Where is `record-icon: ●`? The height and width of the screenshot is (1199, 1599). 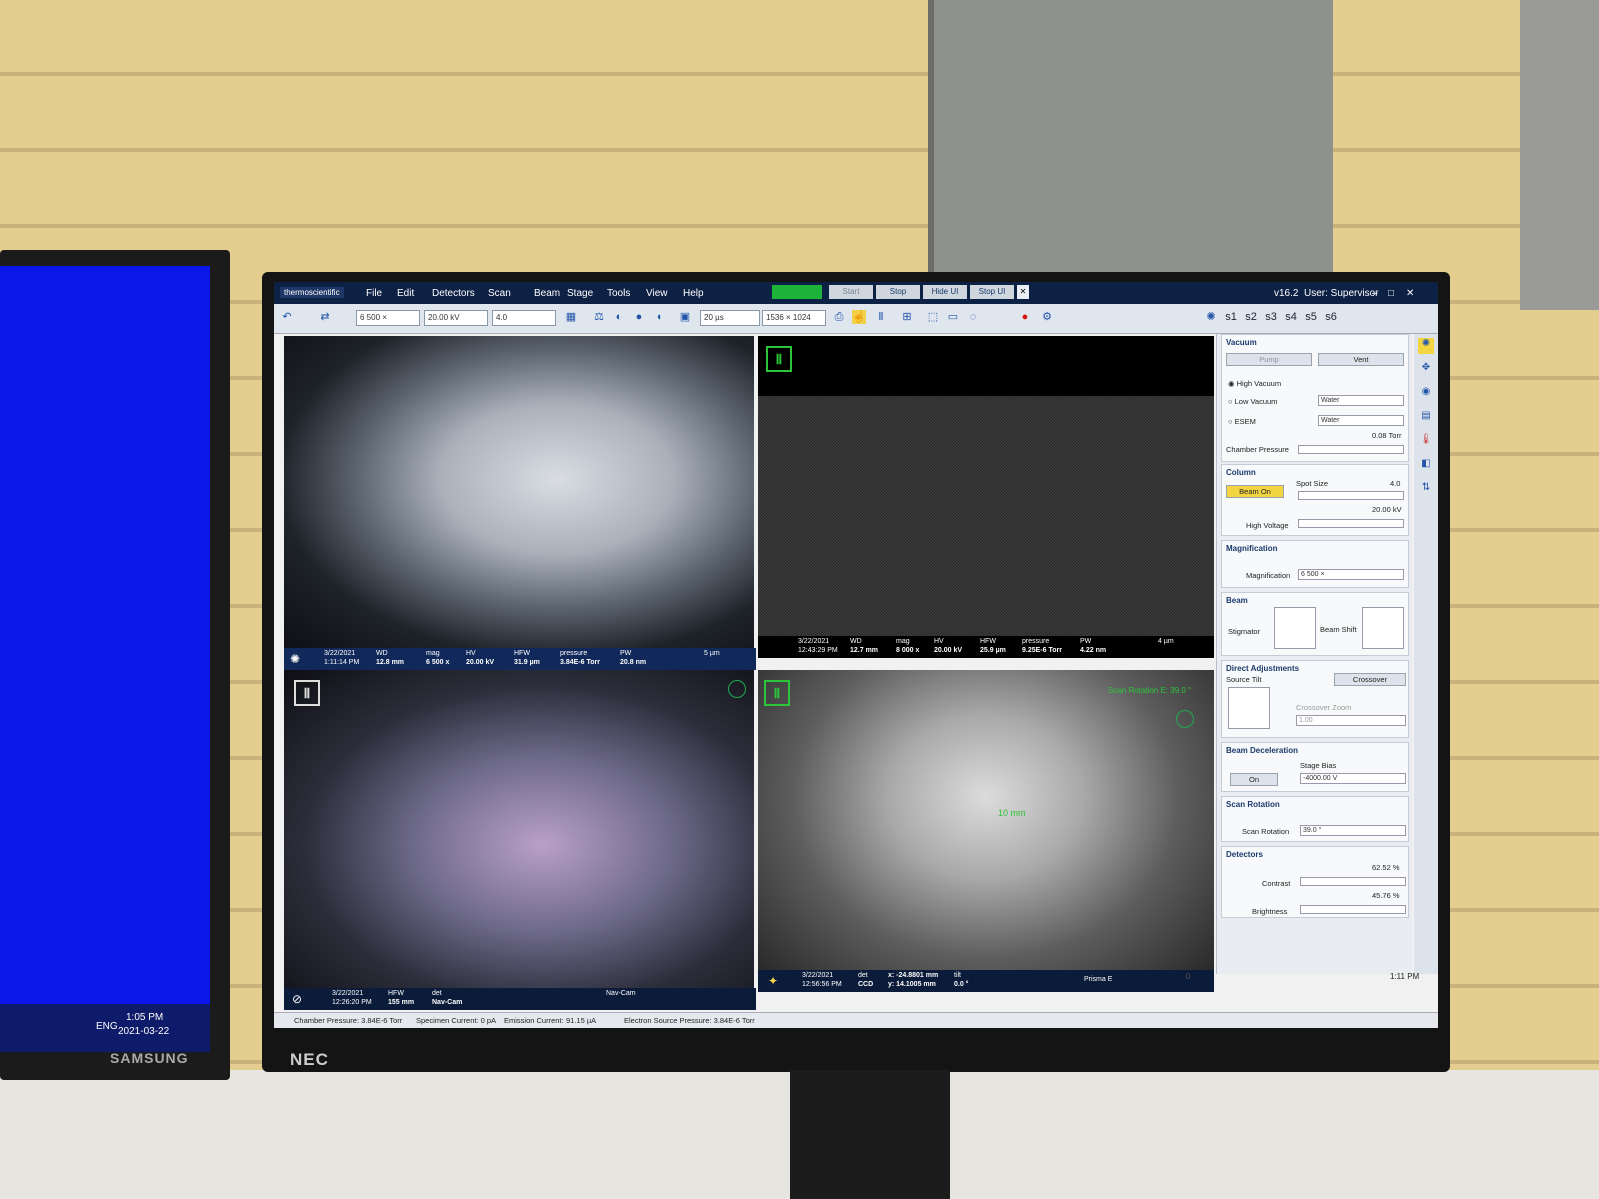 record-icon: ● is located at coordinates (1025, 317).